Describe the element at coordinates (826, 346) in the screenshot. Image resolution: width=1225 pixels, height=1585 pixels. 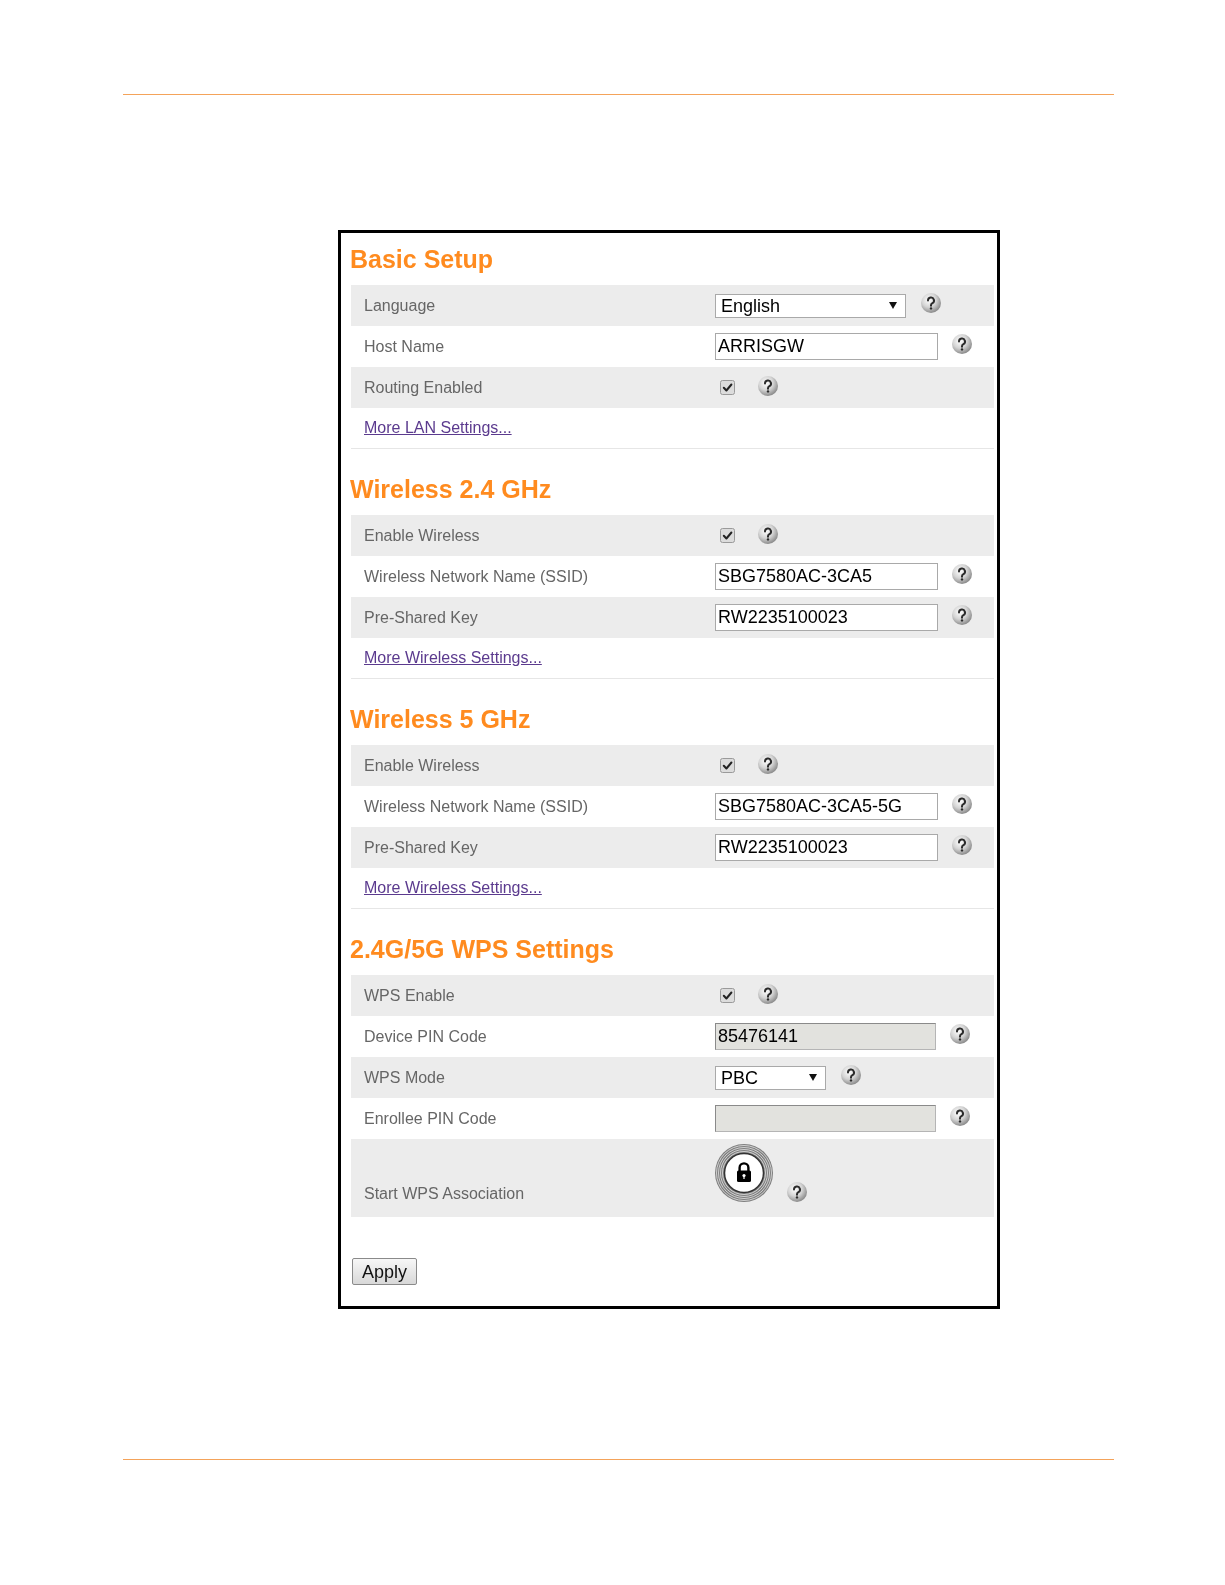
I see `text-field: ARRISGW` at that location.